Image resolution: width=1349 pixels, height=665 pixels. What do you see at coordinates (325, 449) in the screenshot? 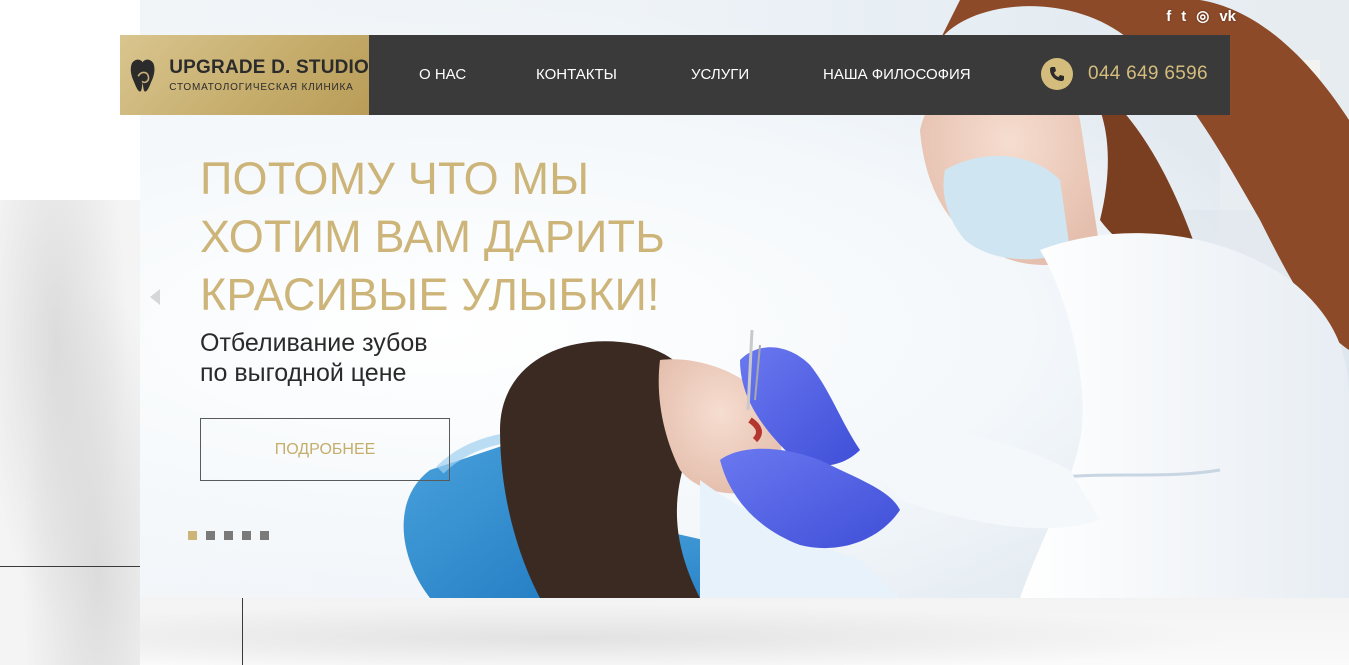
I see `more-button: ПОДРОБНЕЕ` at bounding box center [325, 449].